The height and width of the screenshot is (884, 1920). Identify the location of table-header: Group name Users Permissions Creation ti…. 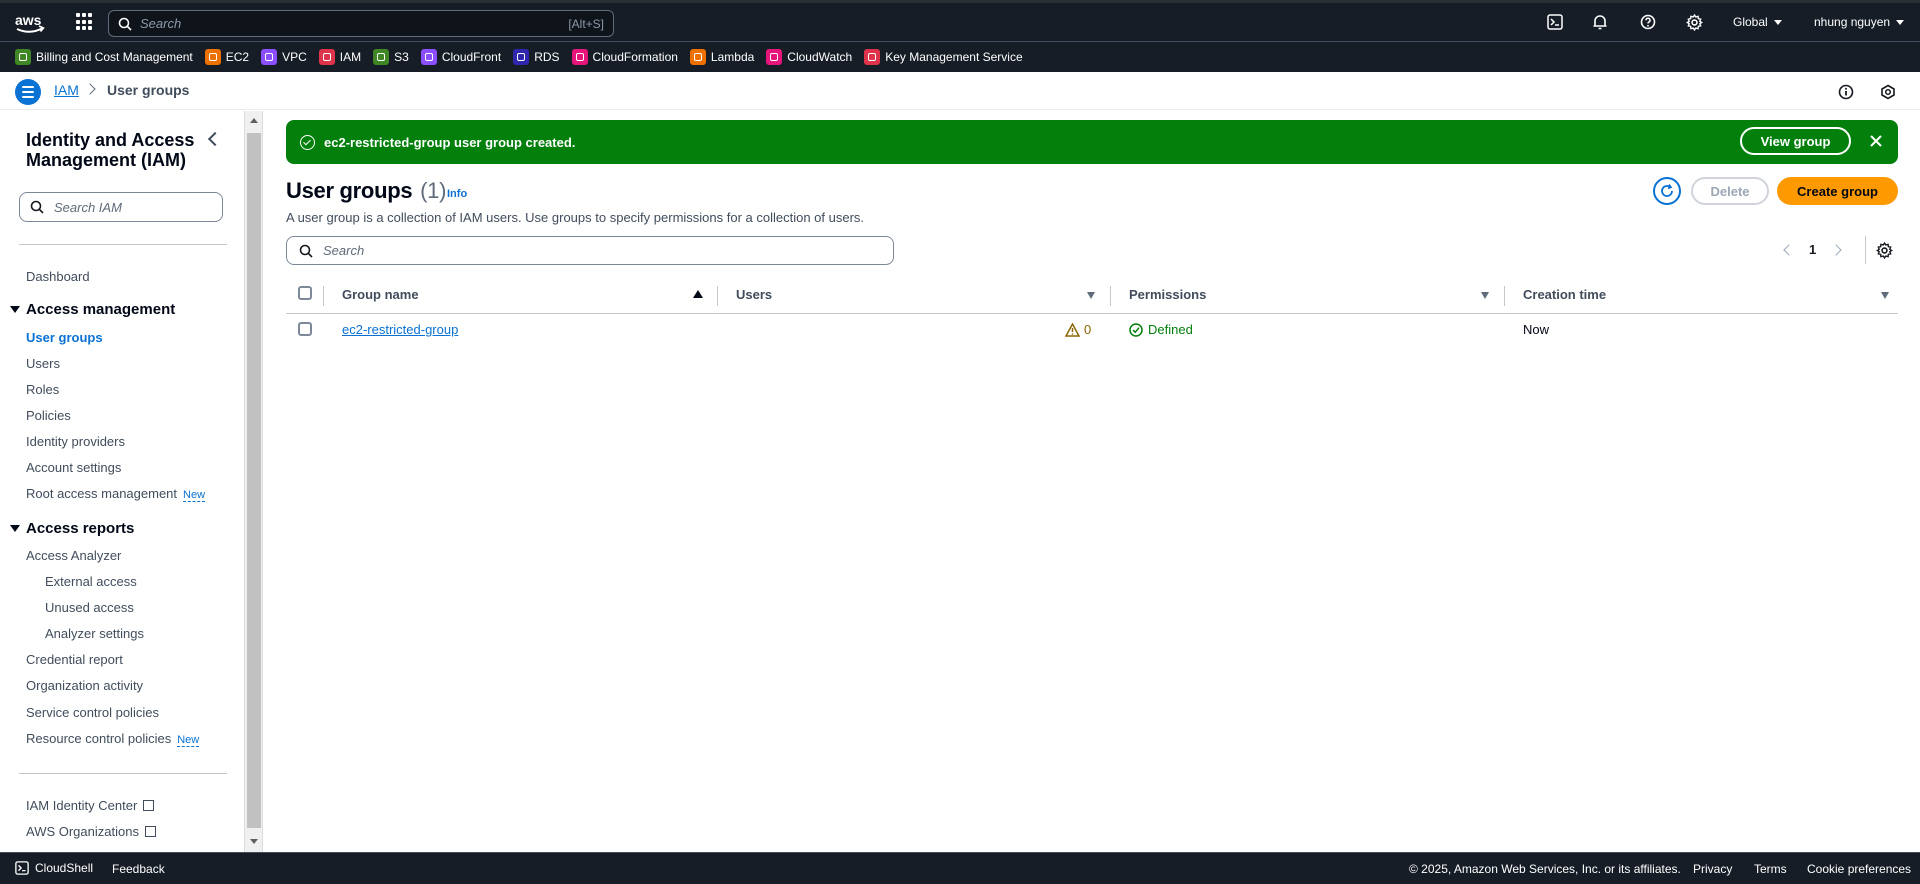
(1092, 296).